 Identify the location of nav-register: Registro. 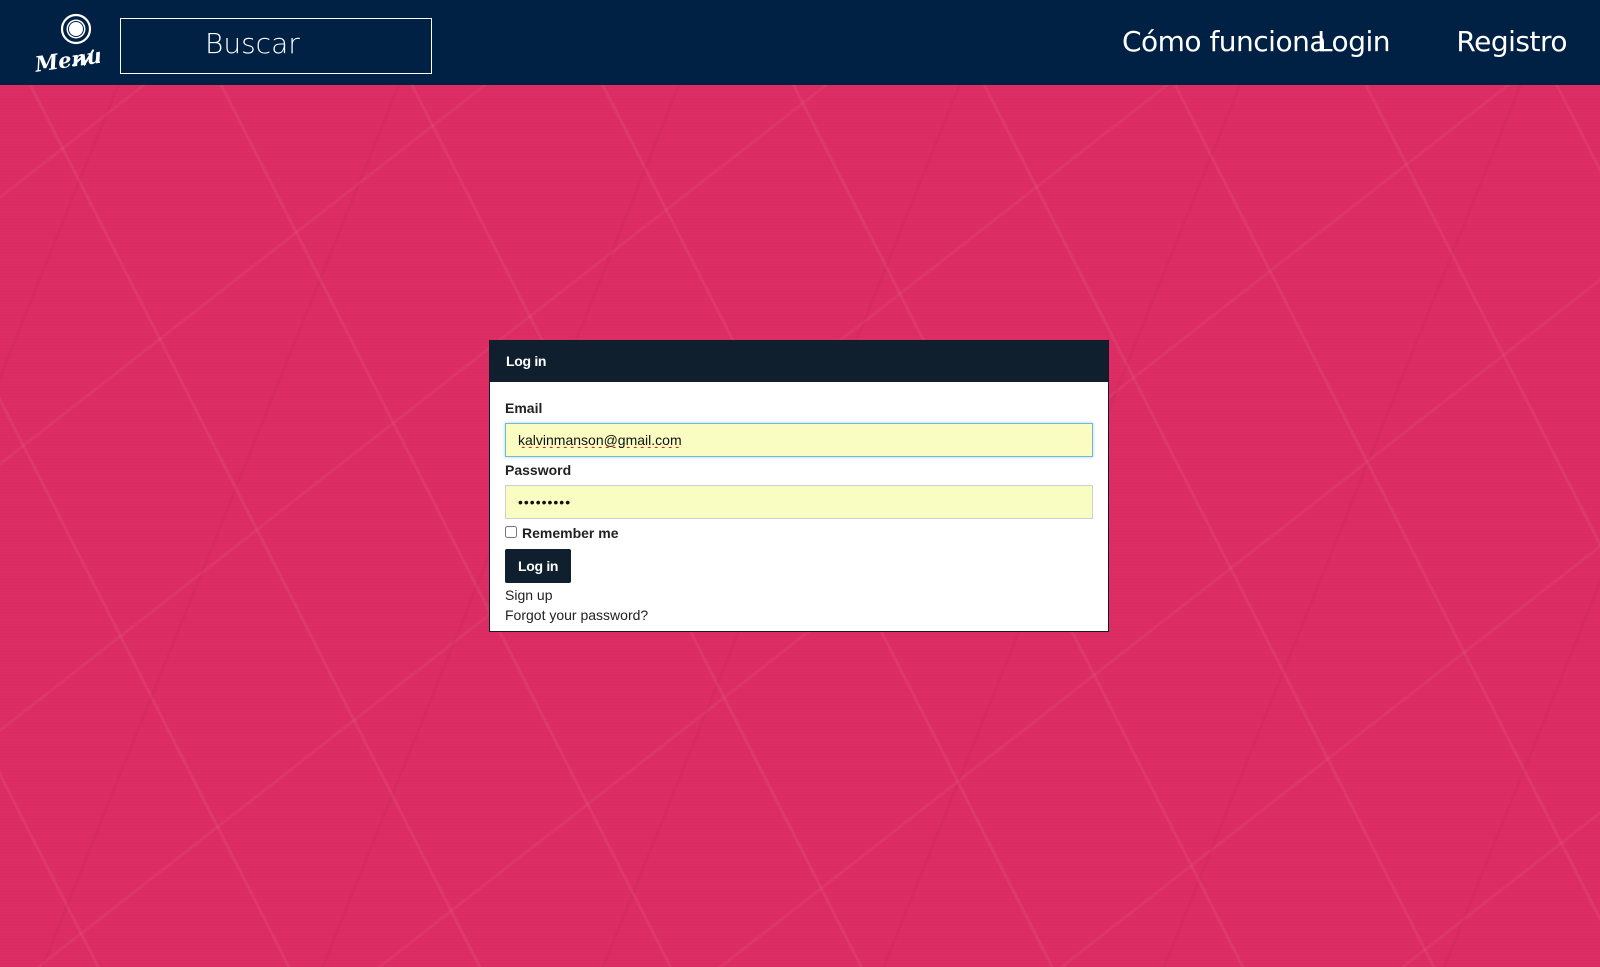
(1511, 42).